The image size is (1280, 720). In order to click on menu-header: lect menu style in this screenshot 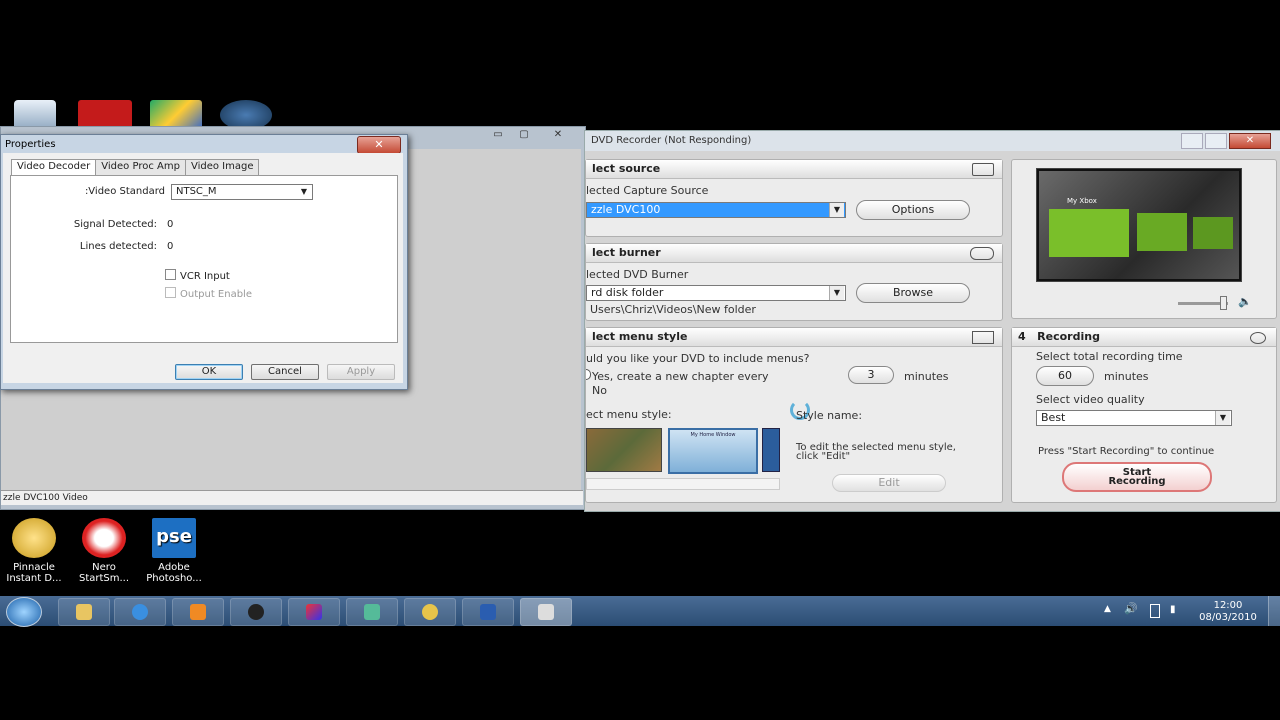, I will do `click(794, 337)`.